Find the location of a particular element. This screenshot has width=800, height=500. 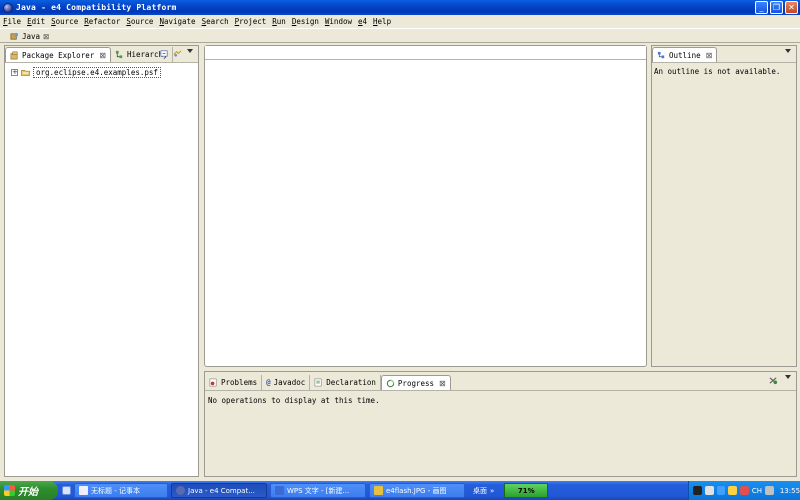

declaration-icon is located at coordinates (318, 382).